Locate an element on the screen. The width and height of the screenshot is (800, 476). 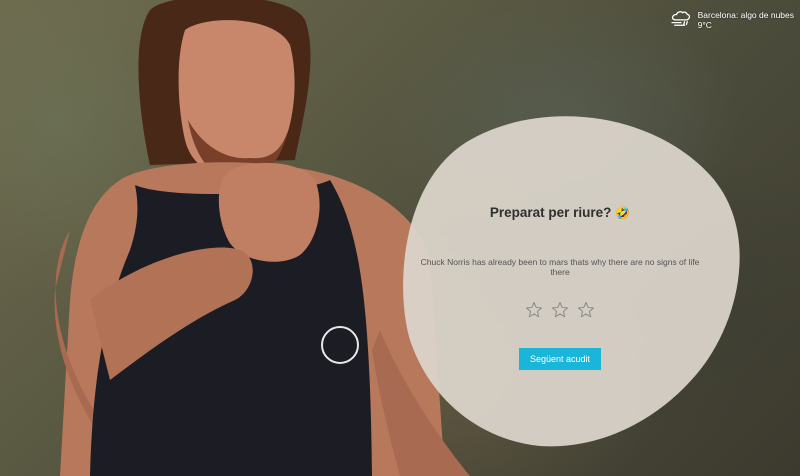
weather-text: Barcelona: algo de nubes 9°C is located at coordinates (746, 20).